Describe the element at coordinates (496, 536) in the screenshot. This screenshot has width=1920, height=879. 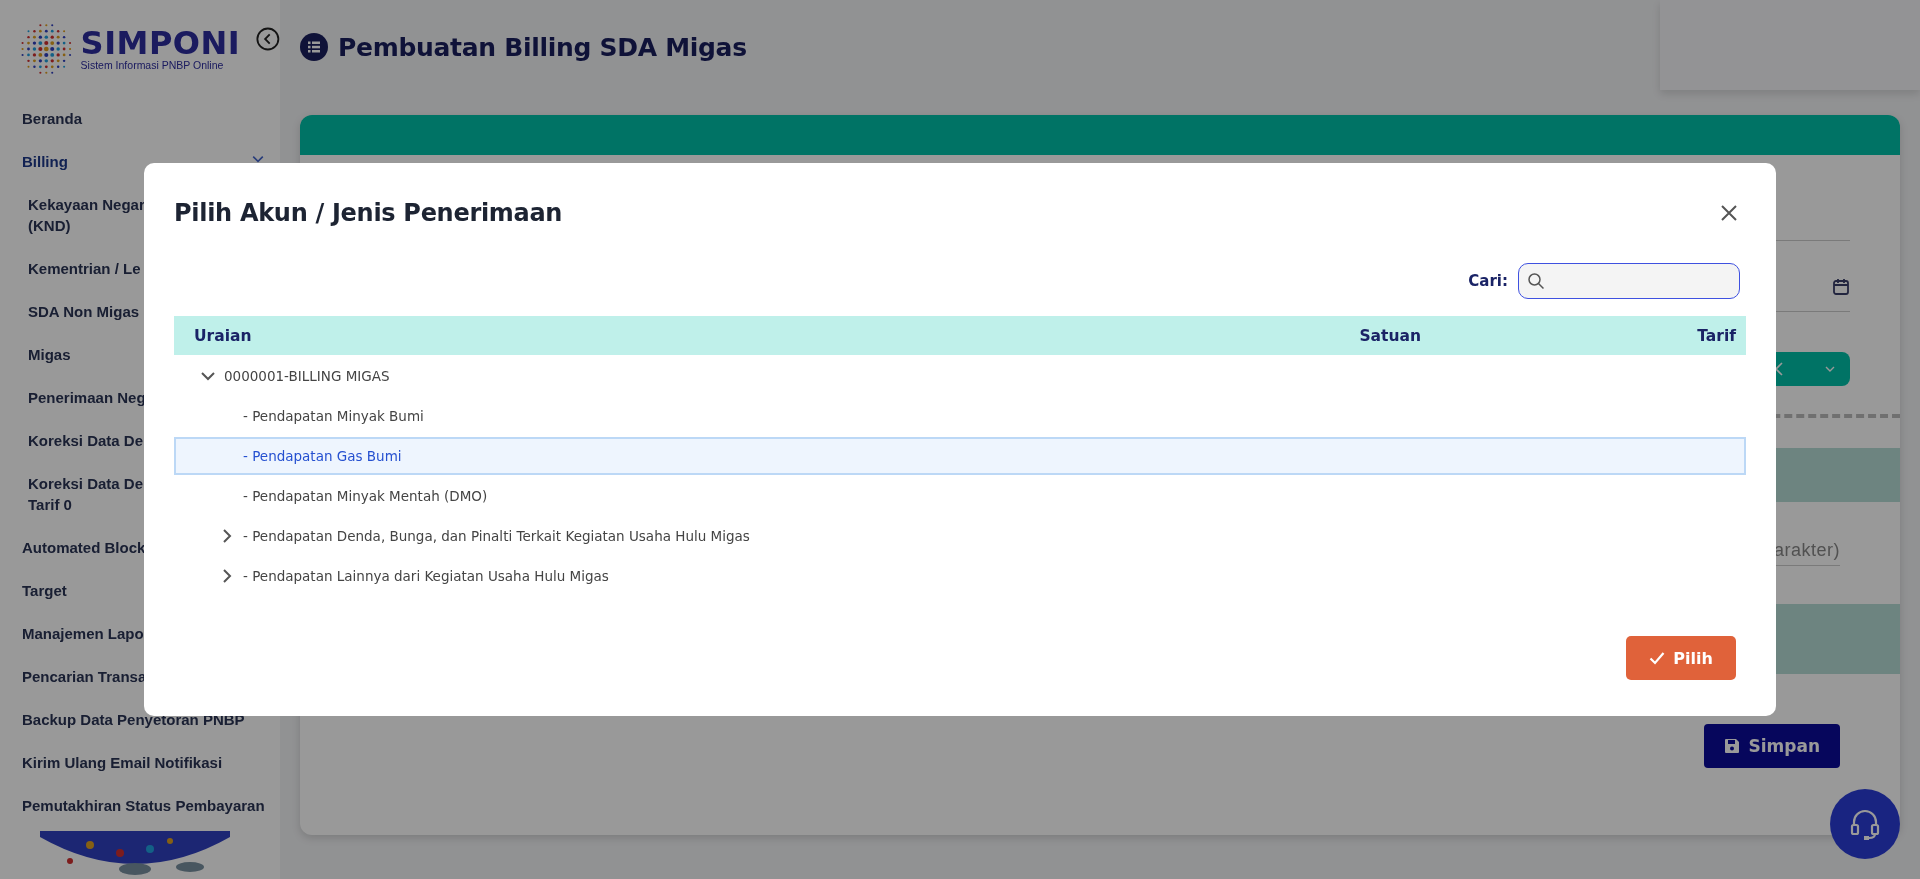
I see `tree-label: - Pendapatan Denda, Bunga, dan Pinalti Terkait Kegiatan Usaha Hulu Migas` at that location.